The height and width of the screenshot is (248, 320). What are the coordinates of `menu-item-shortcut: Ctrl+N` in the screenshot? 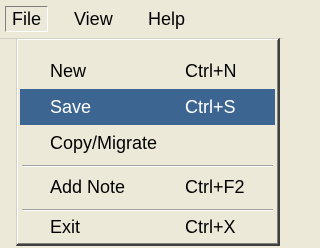 It's located at (211, 71).